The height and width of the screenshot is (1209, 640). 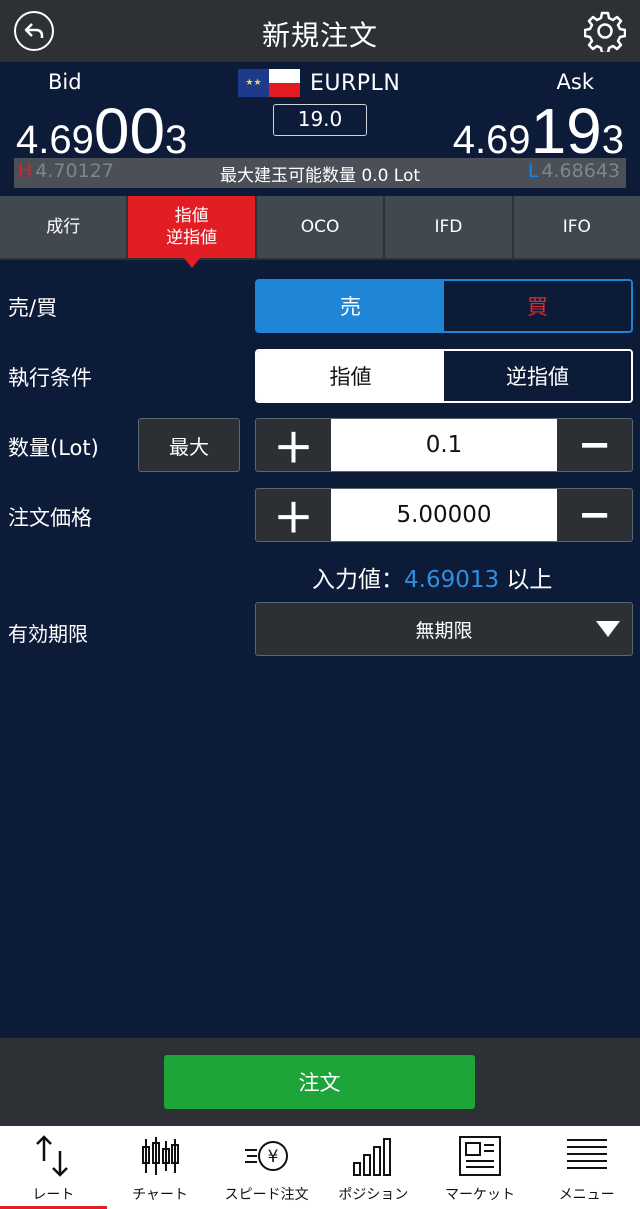 I want to click on bid-price-prefix: 4.69, so click(x=55, y=140).